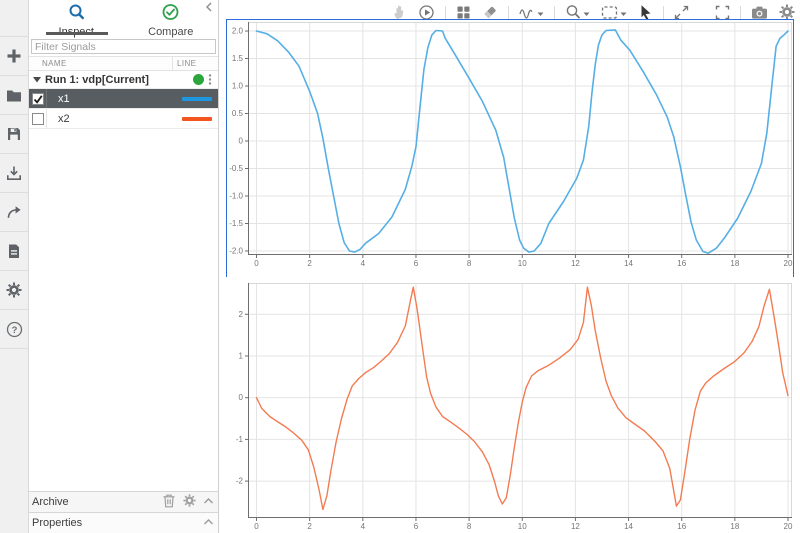 Image resolution: width=800 pixels, height=533 pixels. I want to click on signal-row-x2: x2, so click(123, 119).